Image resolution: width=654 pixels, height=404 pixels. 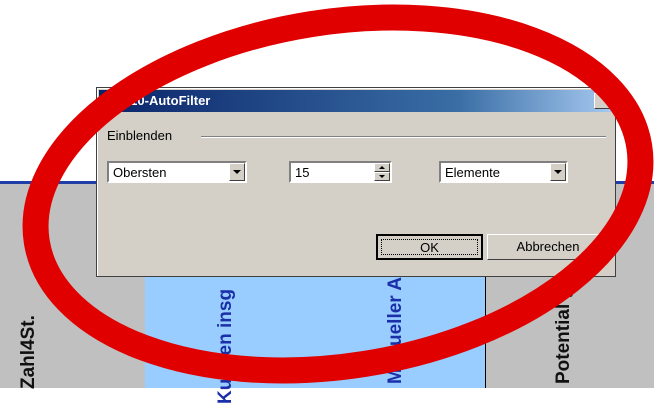 I want to click on count-spinner: 15, so click(x=340, y=172).